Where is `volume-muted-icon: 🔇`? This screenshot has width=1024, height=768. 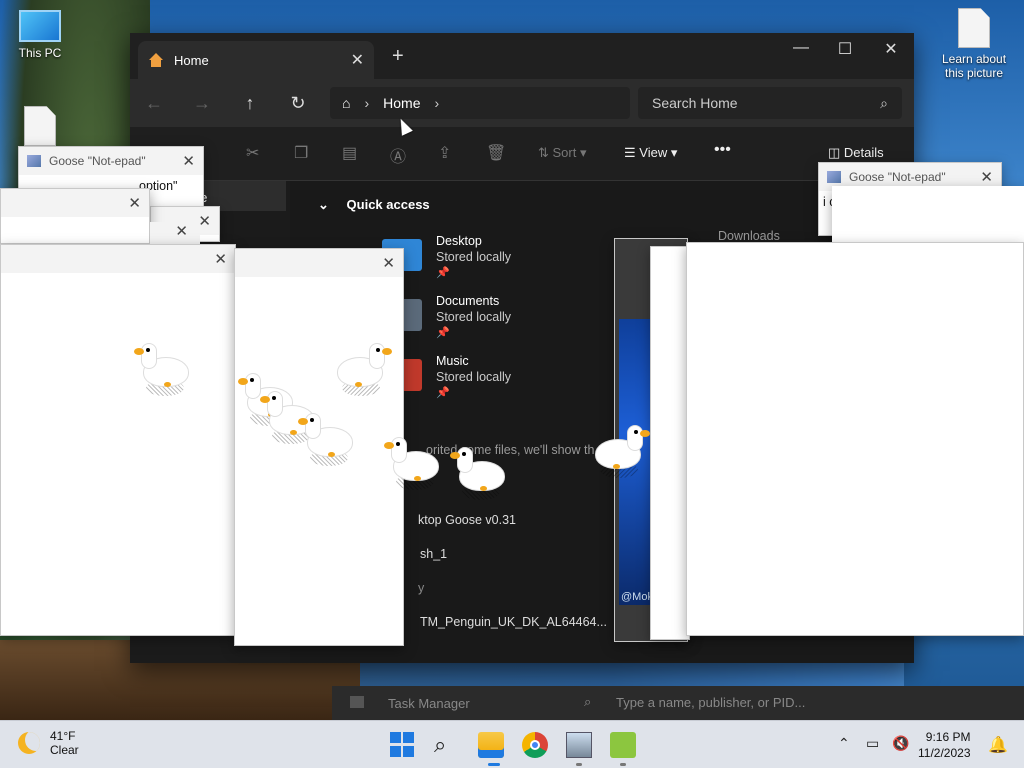 volume-muted-icon: 🔇 is located at coordinates (900, 743).